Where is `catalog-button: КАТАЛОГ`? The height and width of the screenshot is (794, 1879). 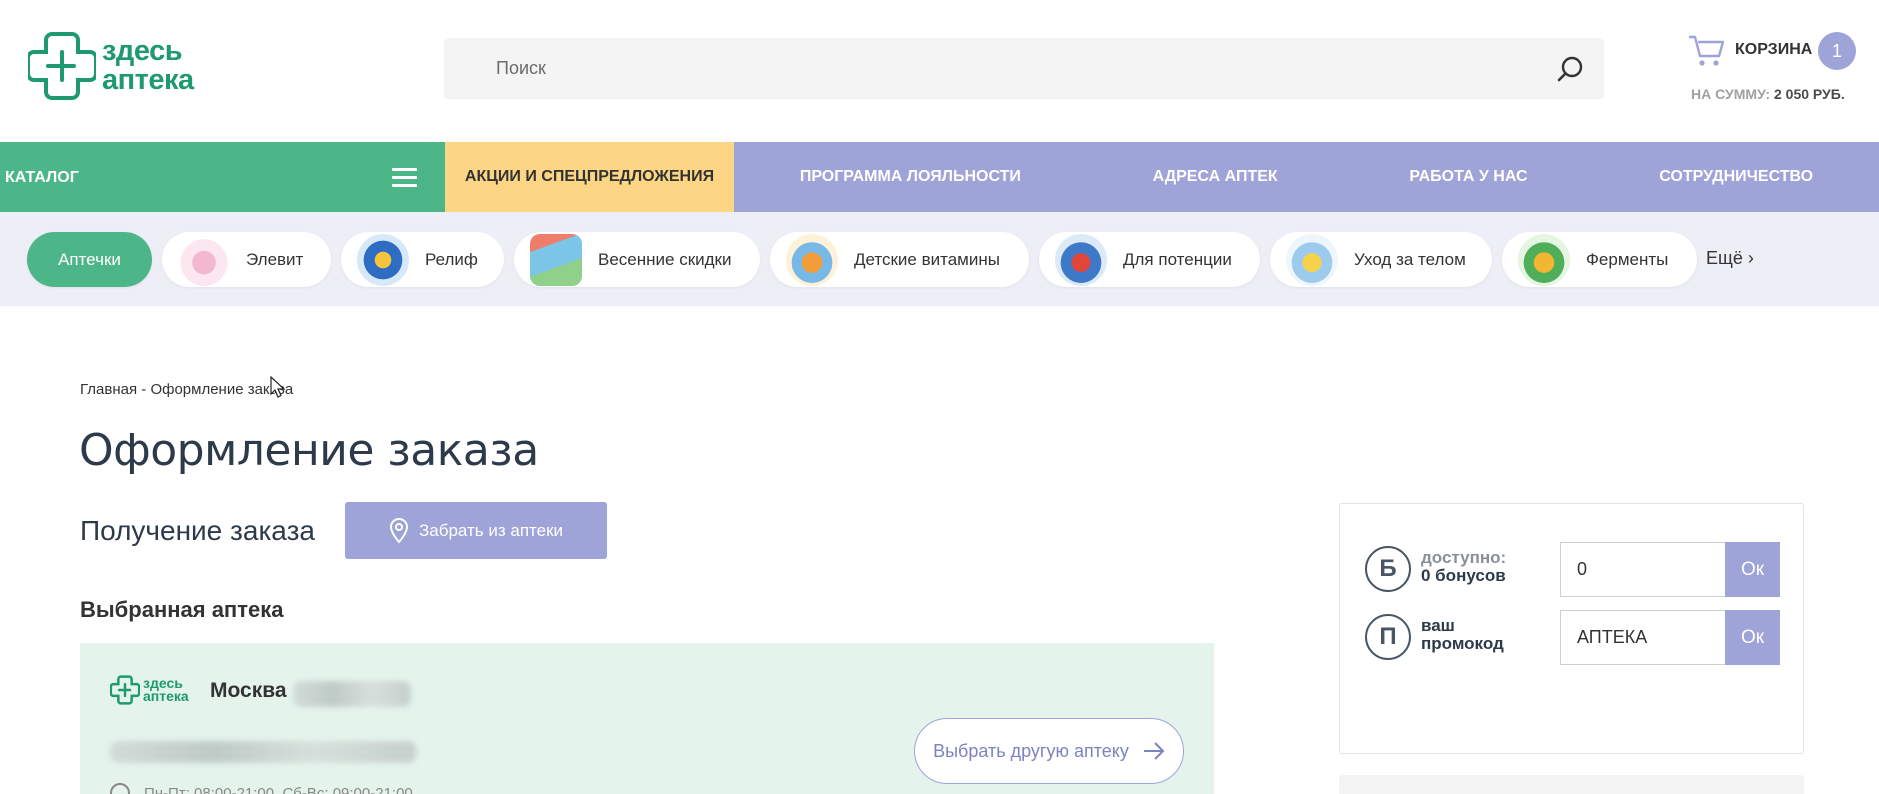
catalog-button: КАТАЛОГ is located at coordinates (222, 177).